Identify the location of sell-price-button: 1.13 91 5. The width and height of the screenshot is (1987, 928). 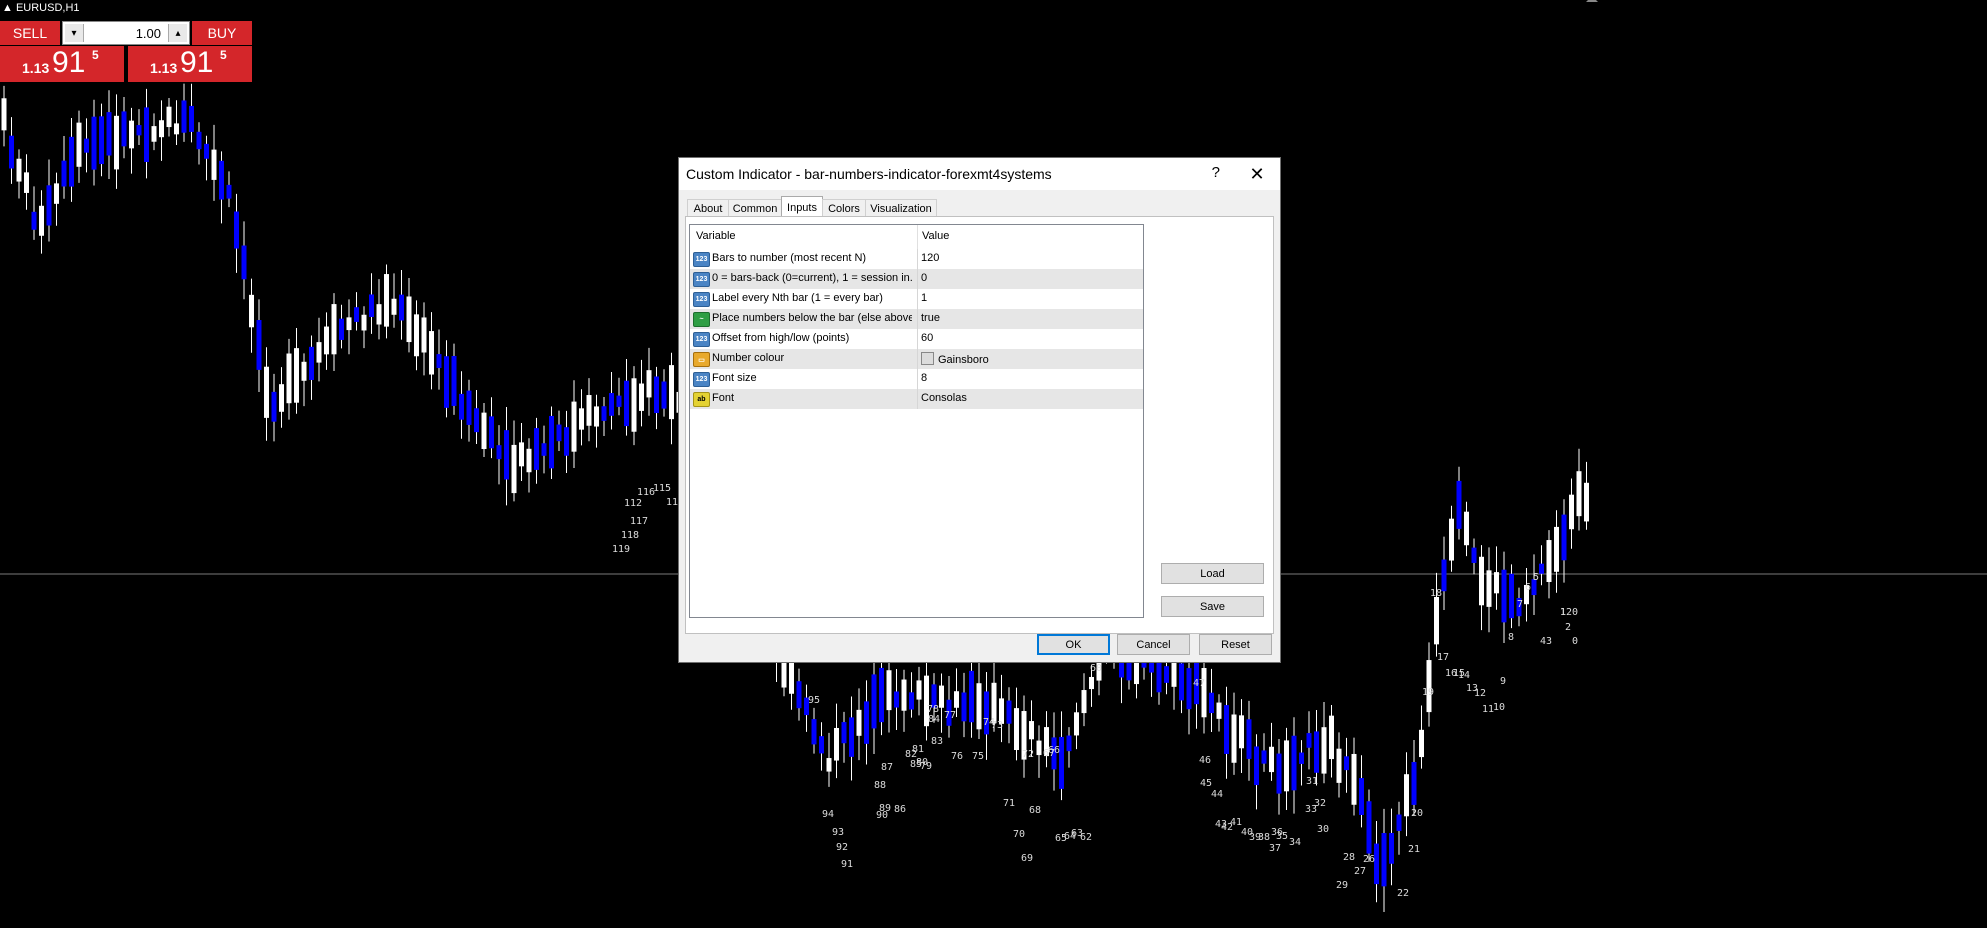
(62, 64).